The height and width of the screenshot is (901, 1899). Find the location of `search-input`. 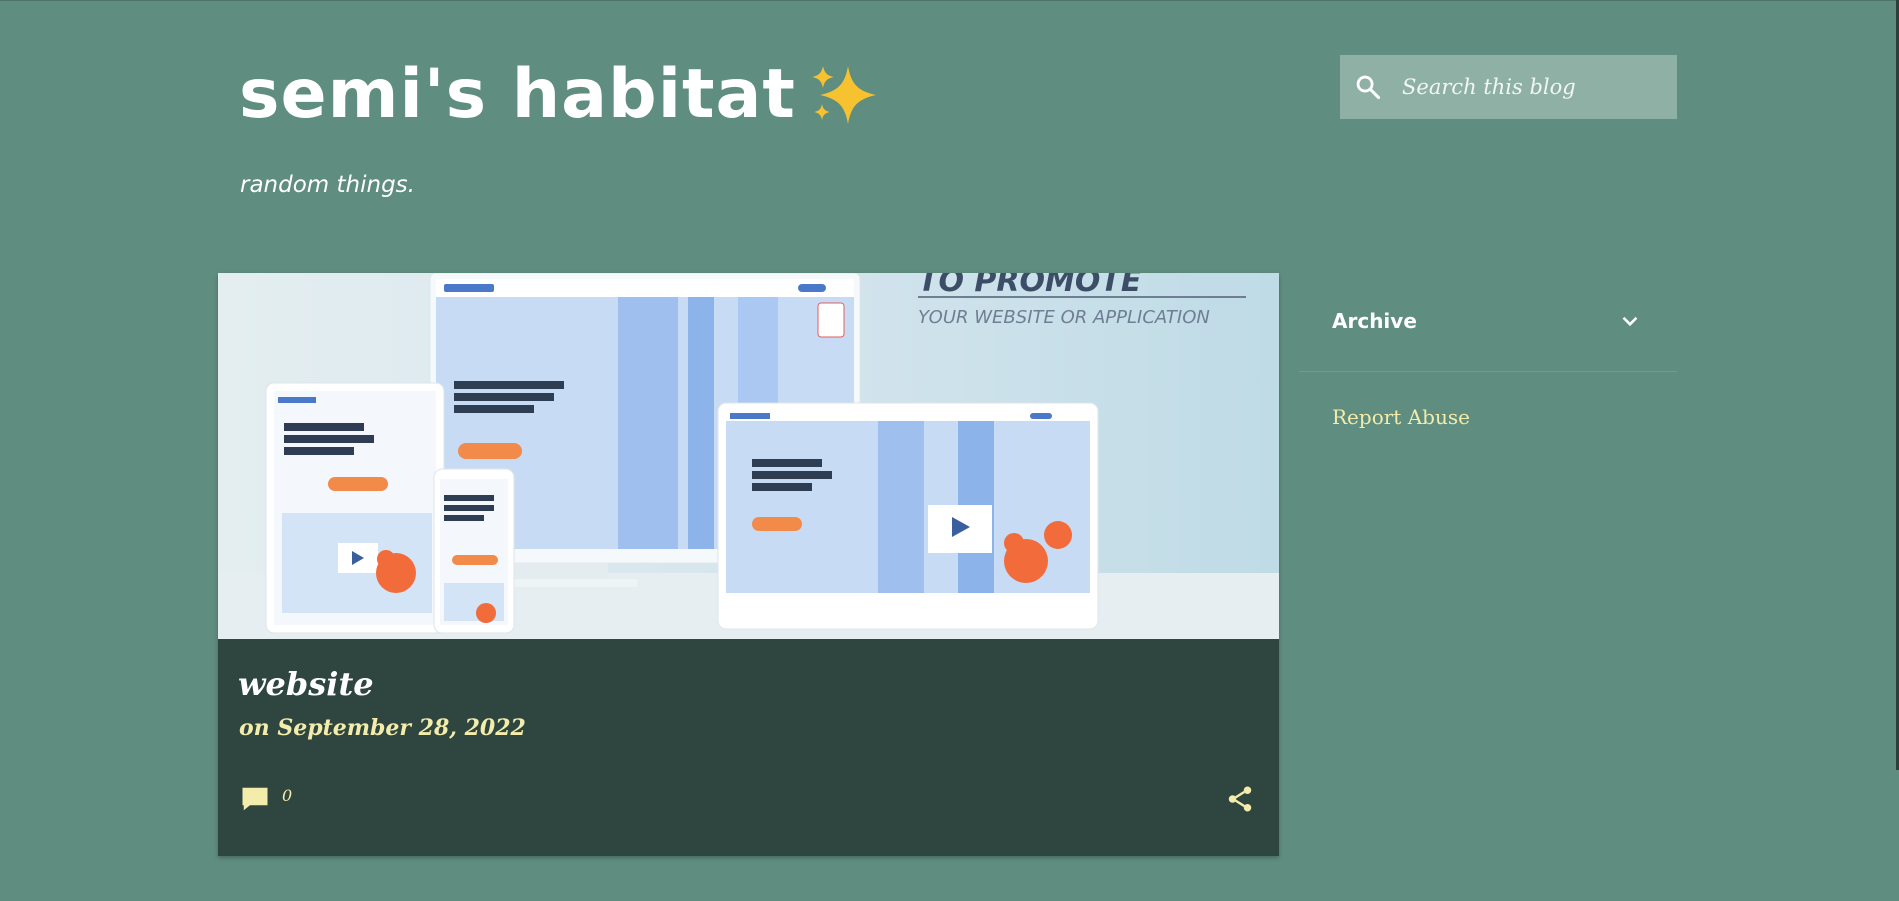

search-input is located at coordinates (1532, 87).